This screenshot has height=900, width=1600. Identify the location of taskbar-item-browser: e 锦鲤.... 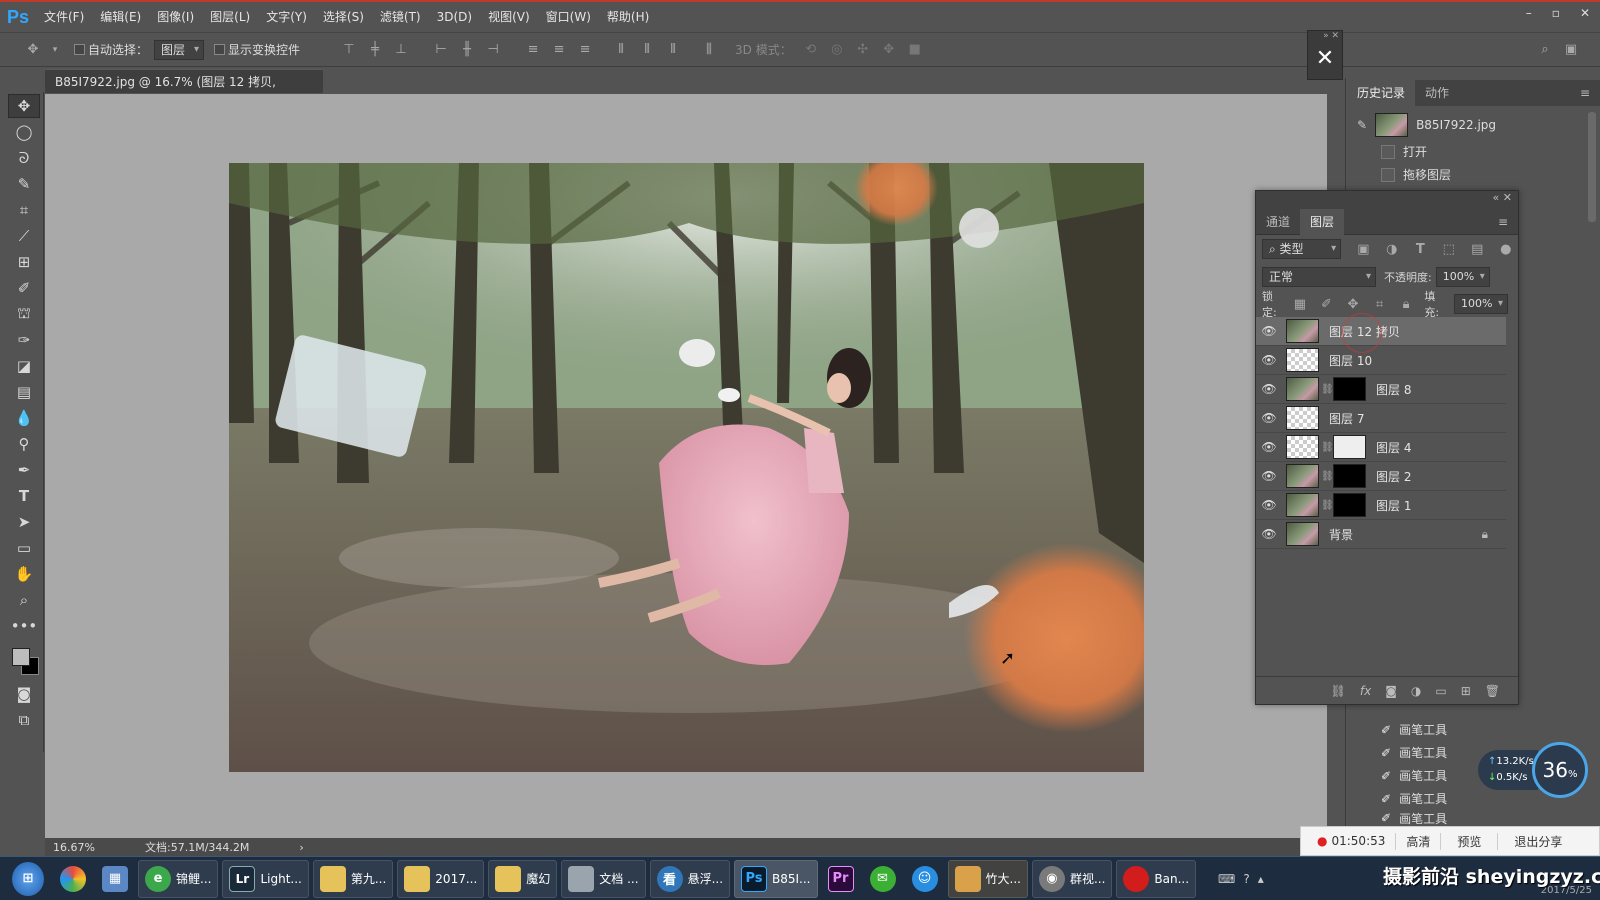
(178, 878).